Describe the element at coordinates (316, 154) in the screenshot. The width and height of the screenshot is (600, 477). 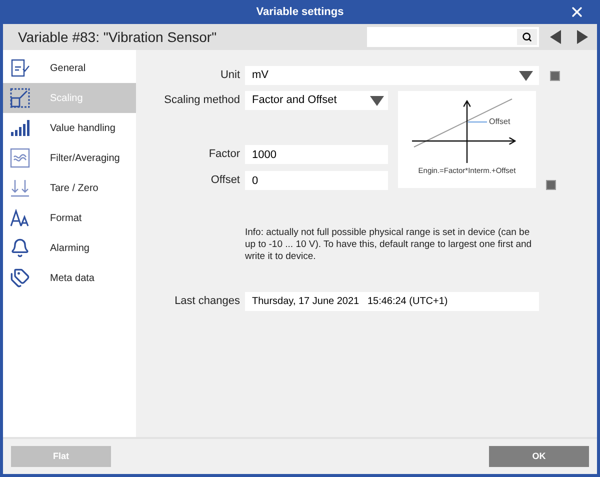
I see `factor-field: 1000` at that location.